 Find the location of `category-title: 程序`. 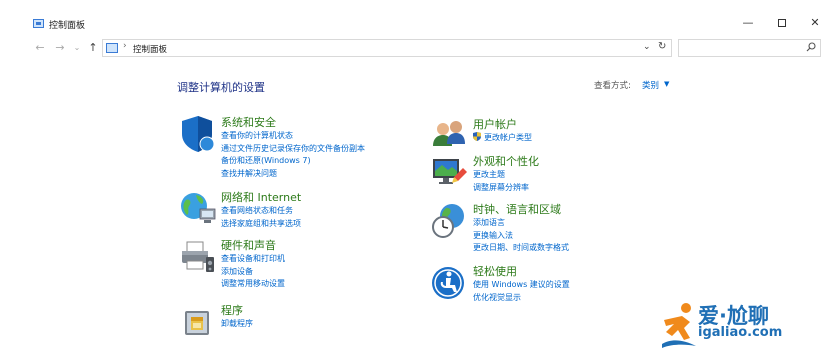

category-title: 程序 is located at coordinates (232, 310).